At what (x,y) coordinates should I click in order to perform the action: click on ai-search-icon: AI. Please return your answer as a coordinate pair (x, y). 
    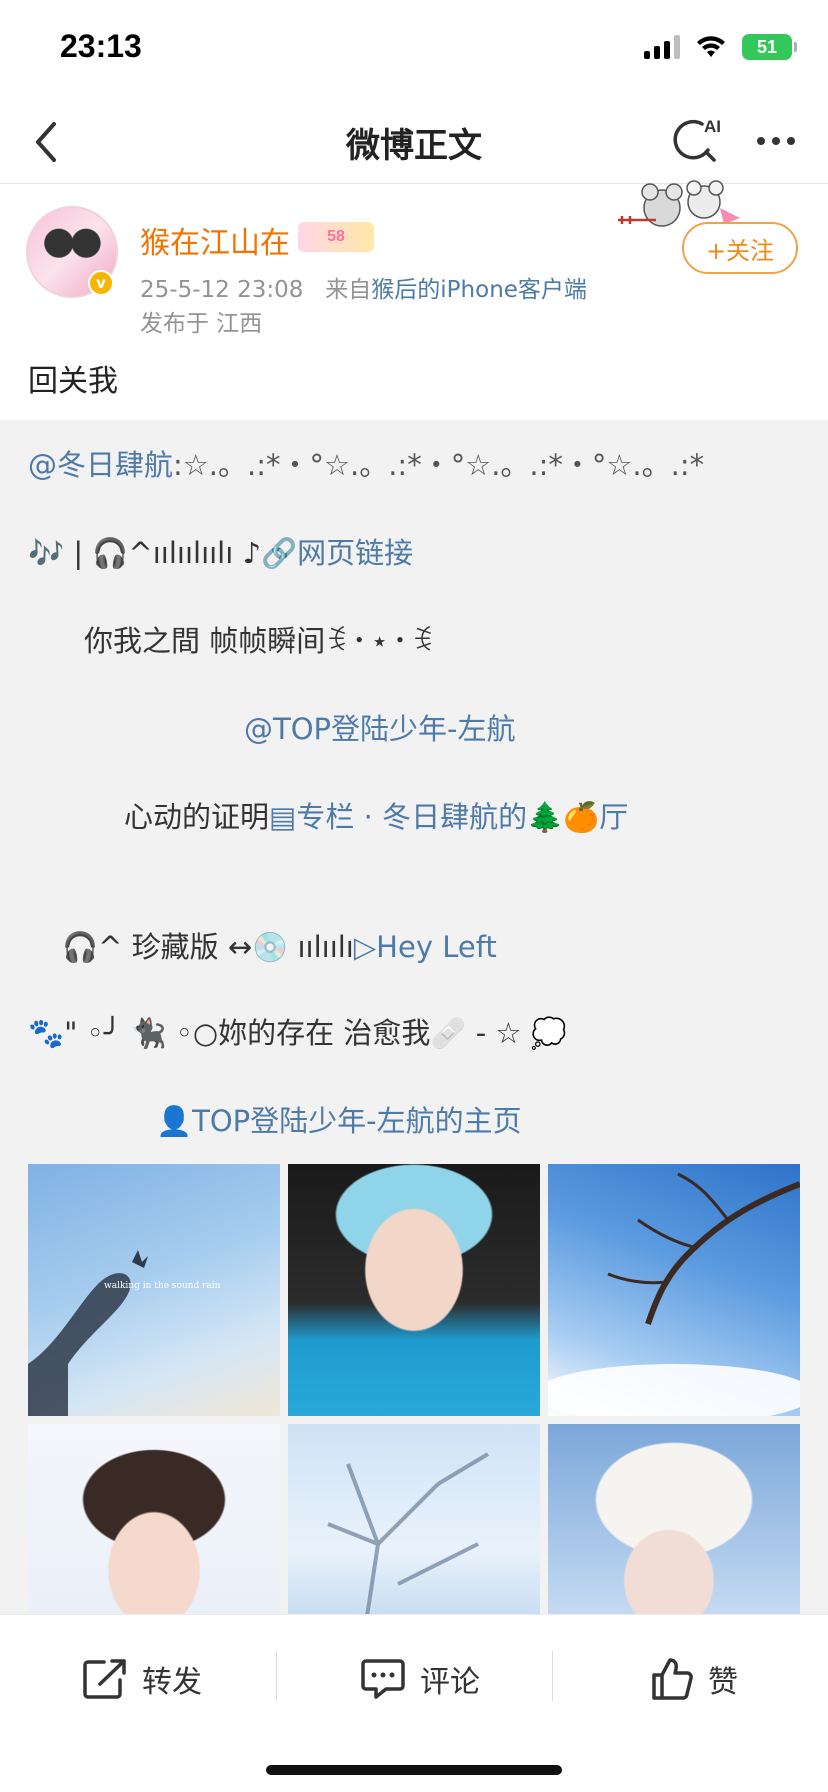
    Looking at the image, I should click on (697, 139).